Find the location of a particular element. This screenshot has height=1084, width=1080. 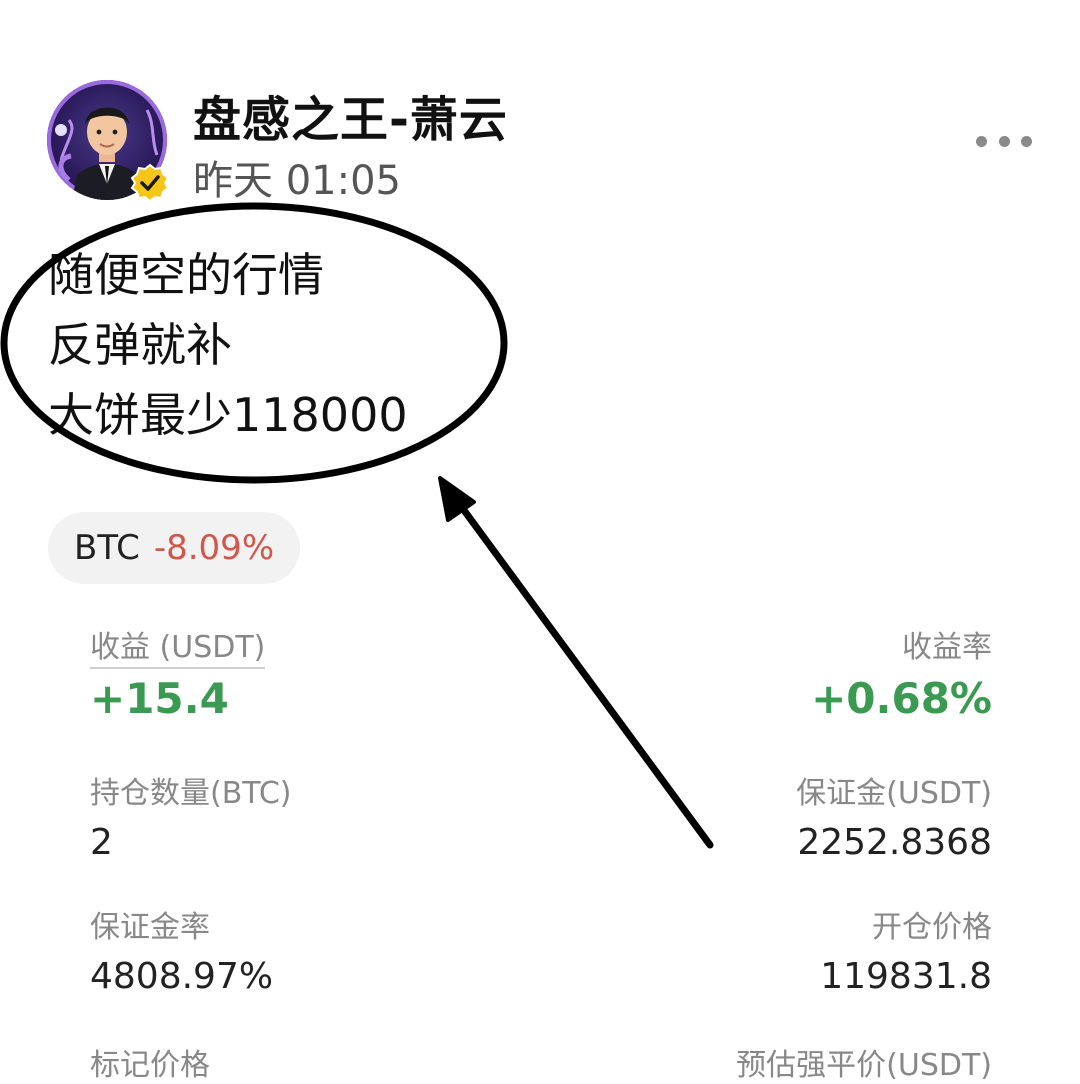

pnl-value: +15.4 is located at coordinates (159, 698).